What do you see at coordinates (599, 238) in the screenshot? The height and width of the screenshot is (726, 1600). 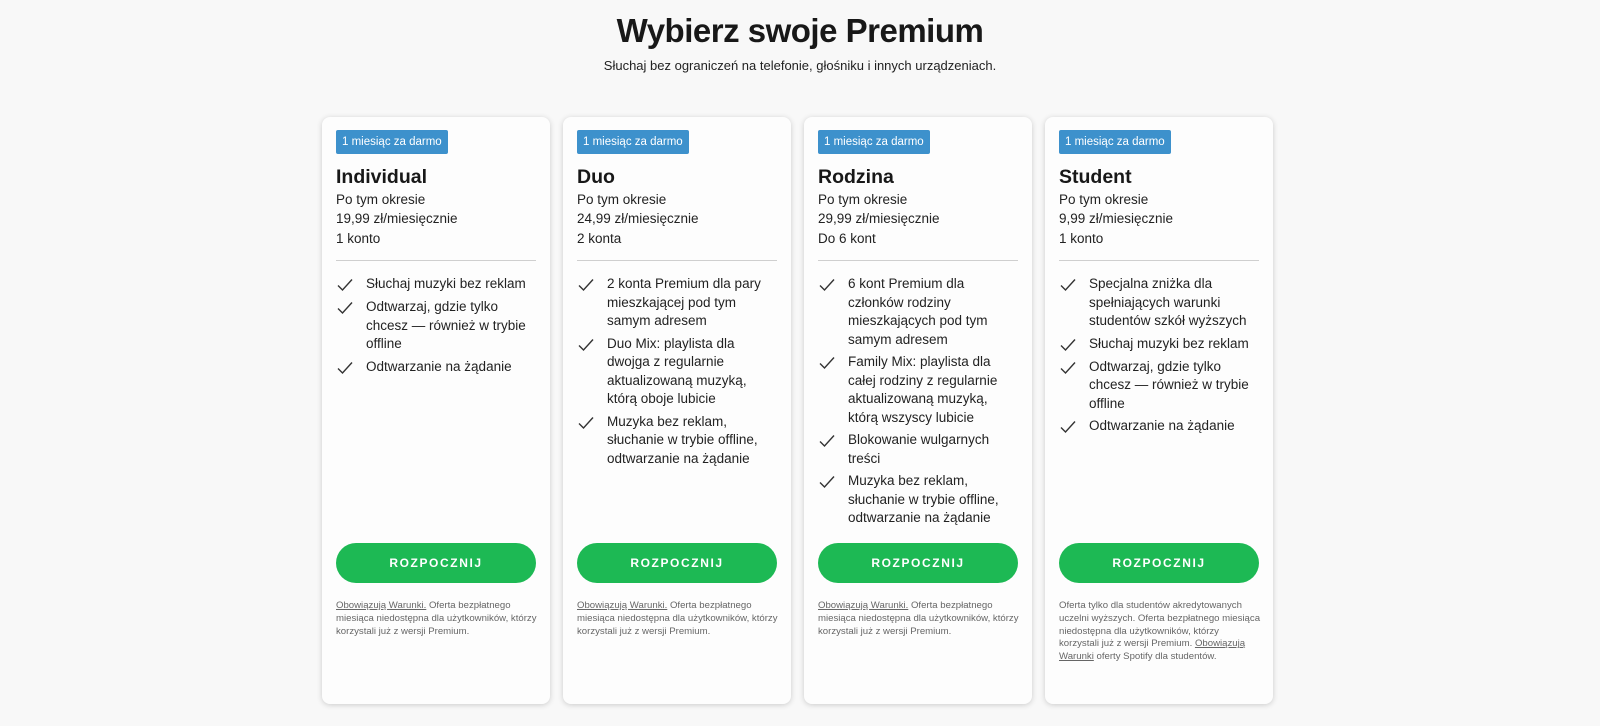 I see `plan-accounts: 2 konta` at bounding box center [599, 238].